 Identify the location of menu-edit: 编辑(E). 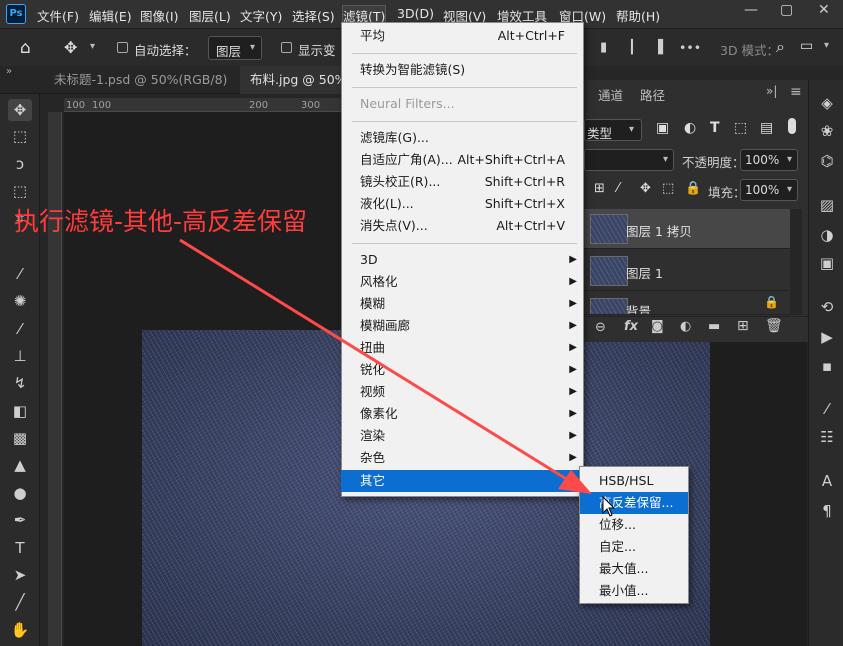
(110, 15).